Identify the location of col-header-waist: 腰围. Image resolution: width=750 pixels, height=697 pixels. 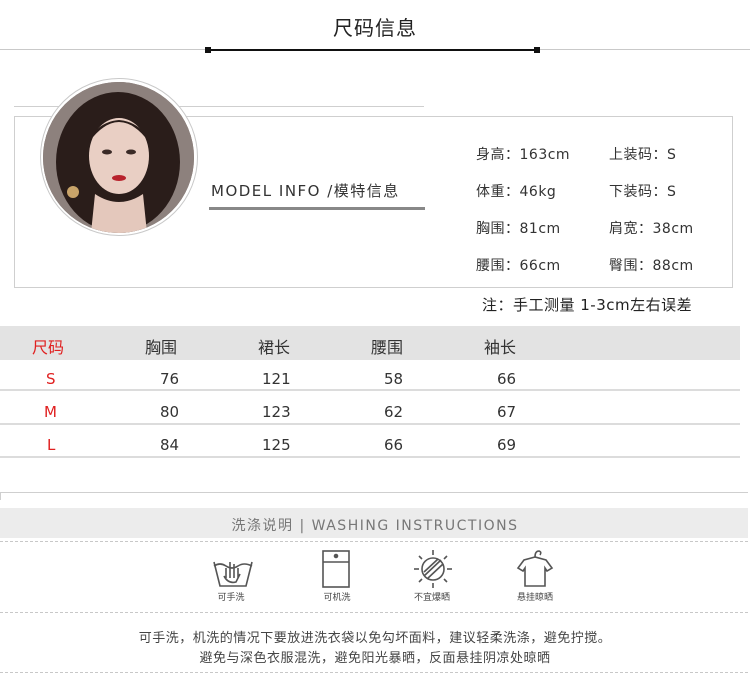
(387, 347).